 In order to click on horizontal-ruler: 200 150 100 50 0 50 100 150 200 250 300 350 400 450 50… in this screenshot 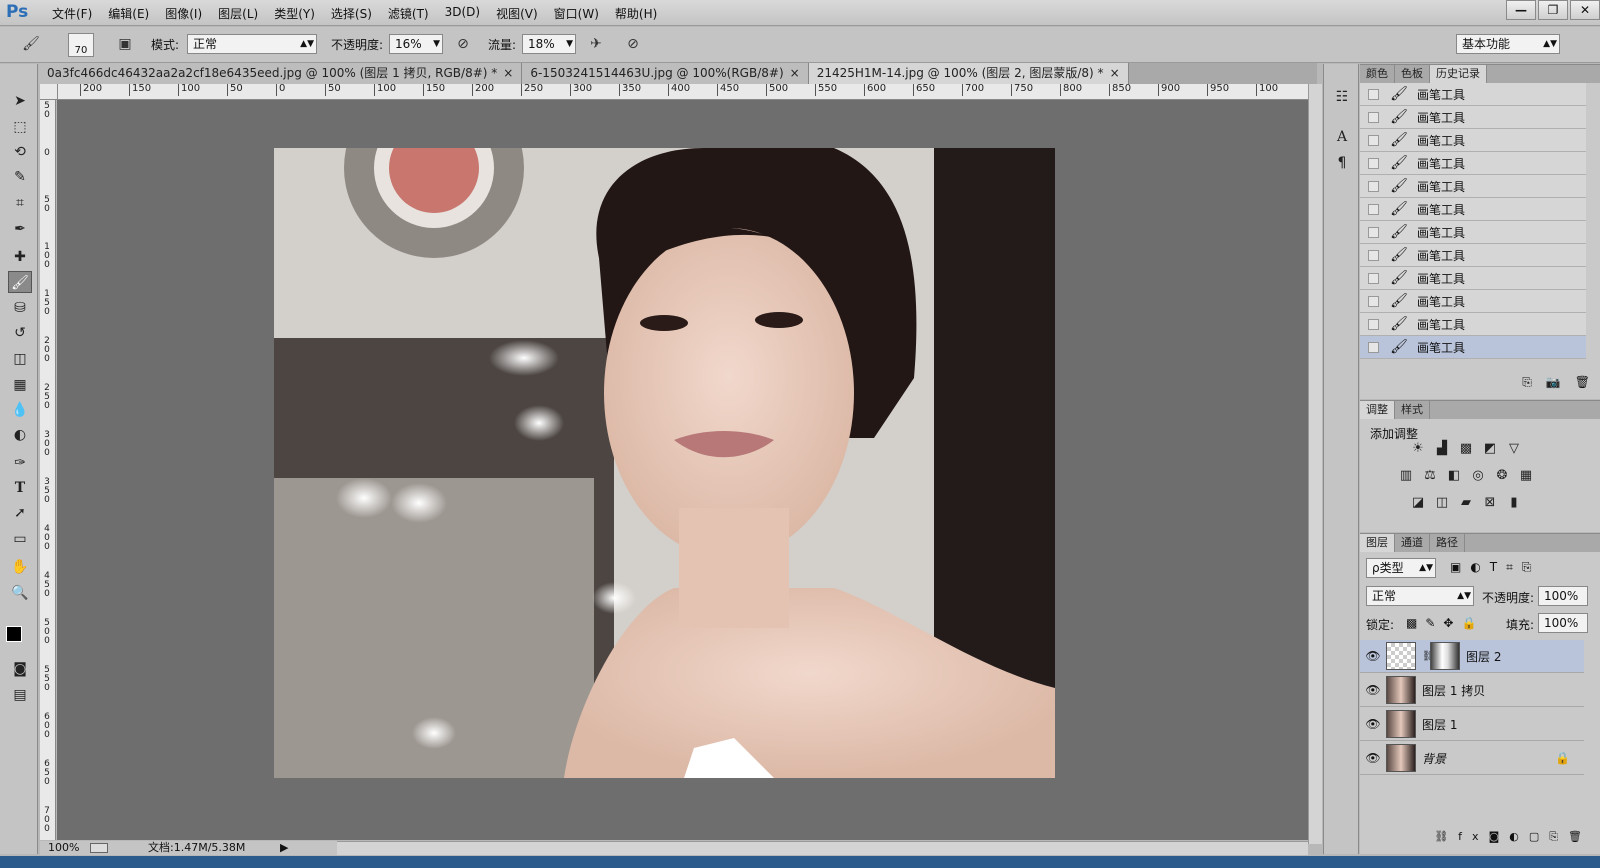, I will do `click(683, 92)`.